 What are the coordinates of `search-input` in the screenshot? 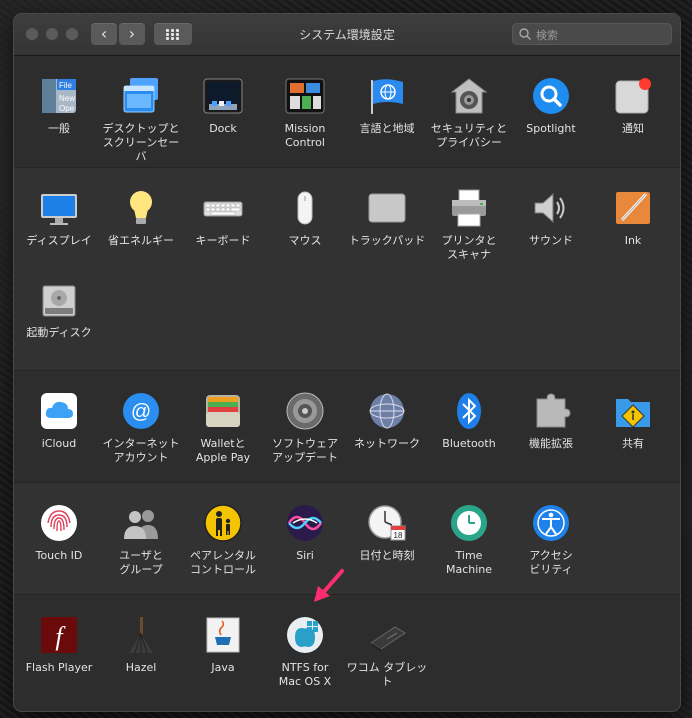 It's located at (601, 35).